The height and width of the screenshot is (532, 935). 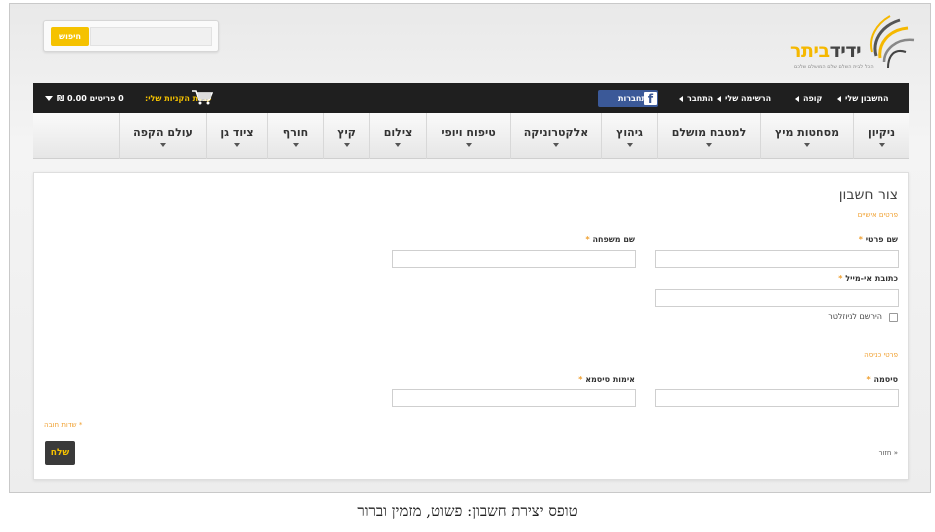 I want to click on last-name-label-text: שם משפחה, so click(x=613, y=239).